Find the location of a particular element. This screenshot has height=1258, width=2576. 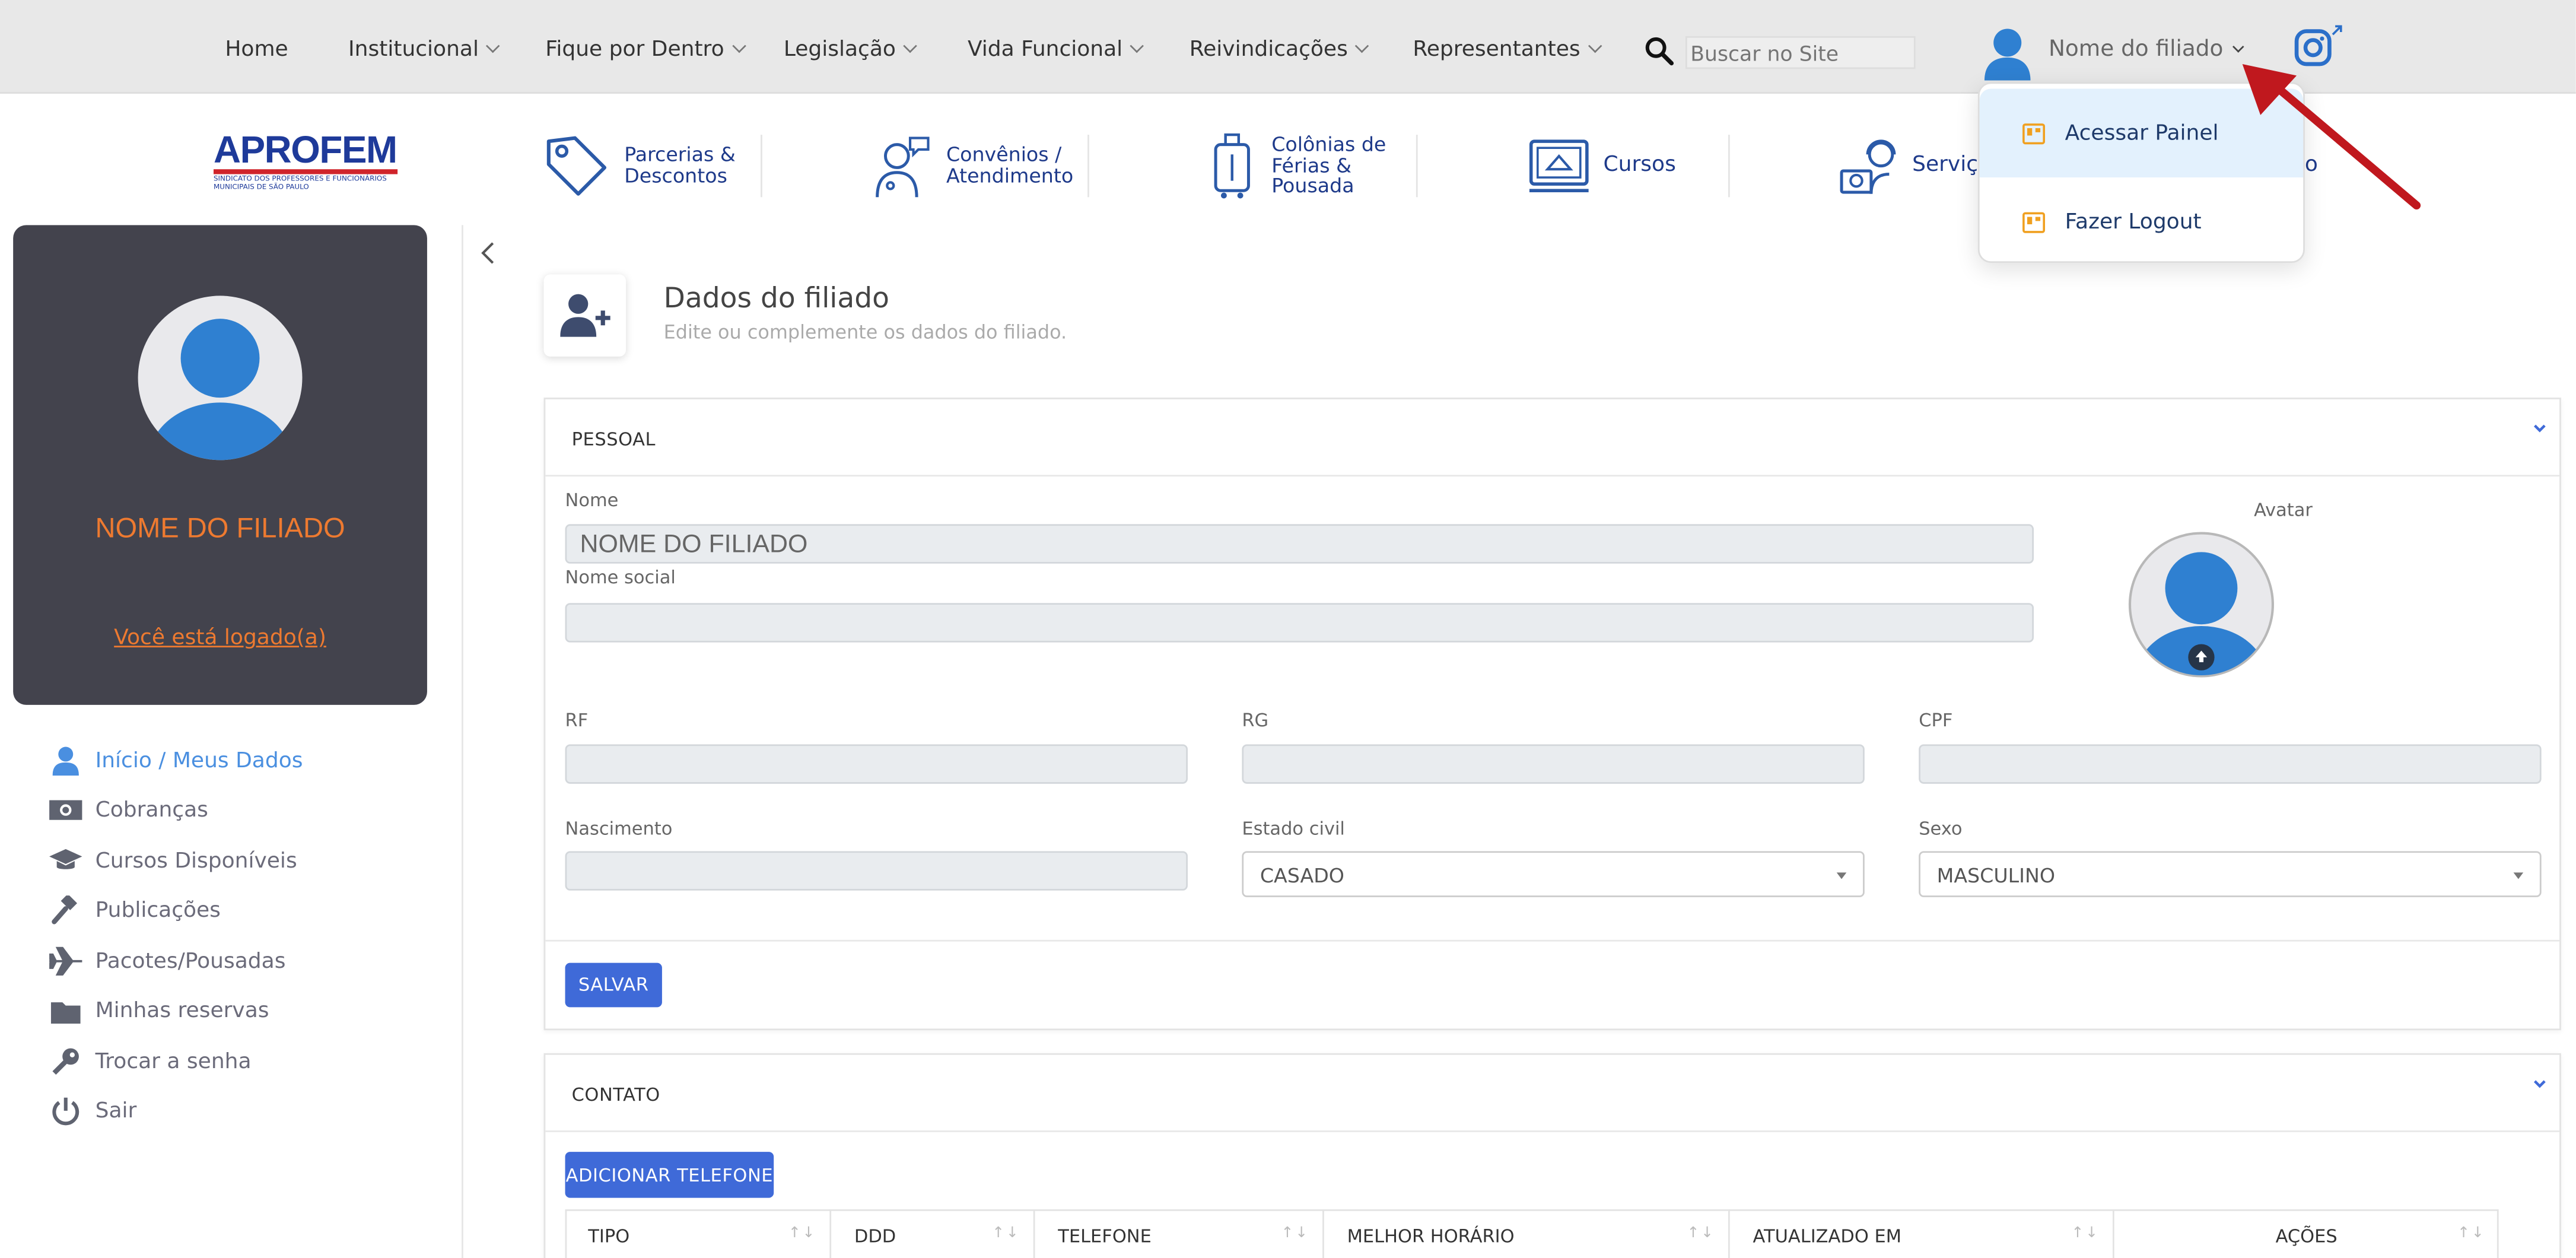

rf-field is located at coordinates (876, 764).